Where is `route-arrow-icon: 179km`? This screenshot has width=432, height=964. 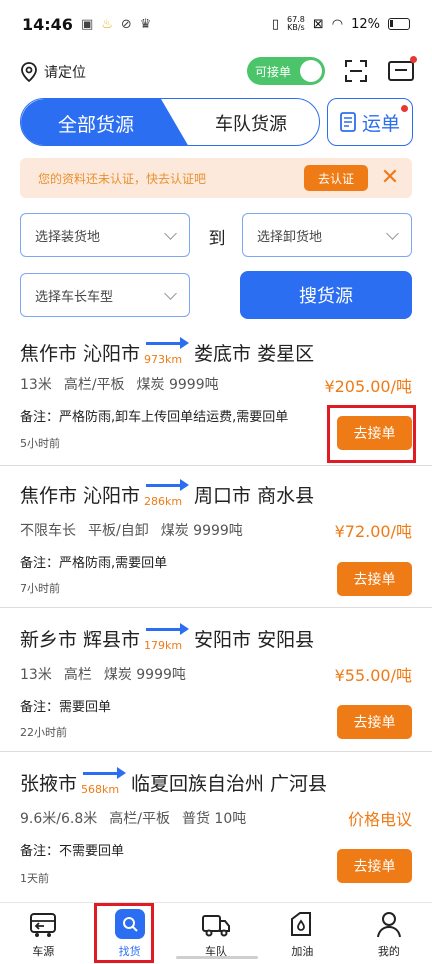 route-arrow-icon: 179km is located at coordinates (167, 637).